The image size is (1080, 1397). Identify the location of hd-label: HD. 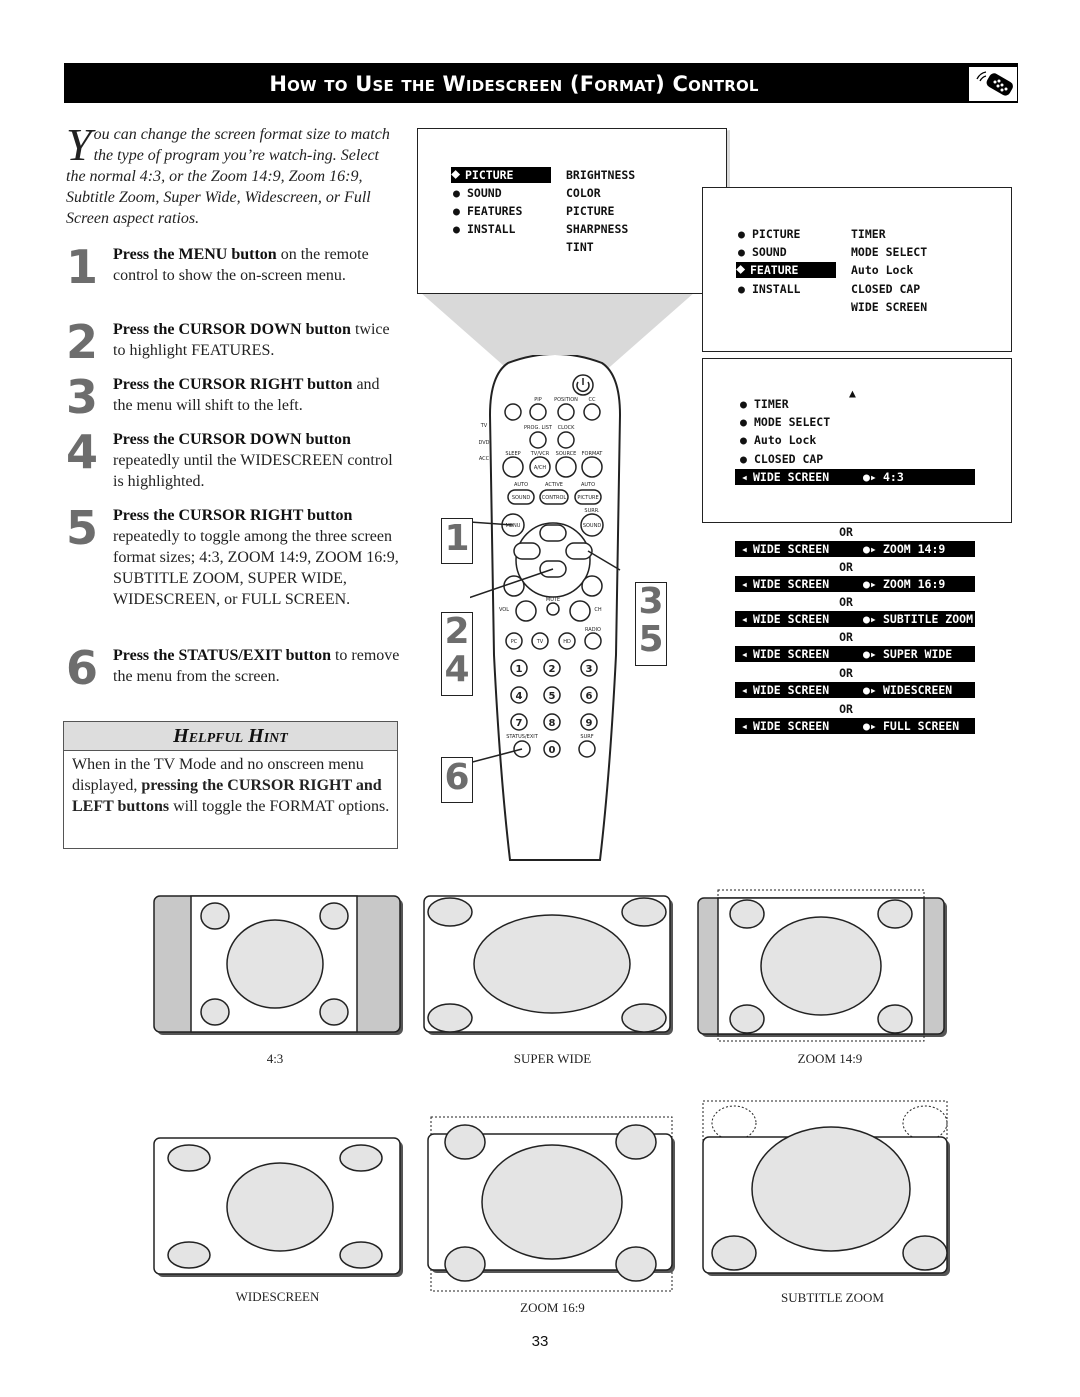
(567, 642).